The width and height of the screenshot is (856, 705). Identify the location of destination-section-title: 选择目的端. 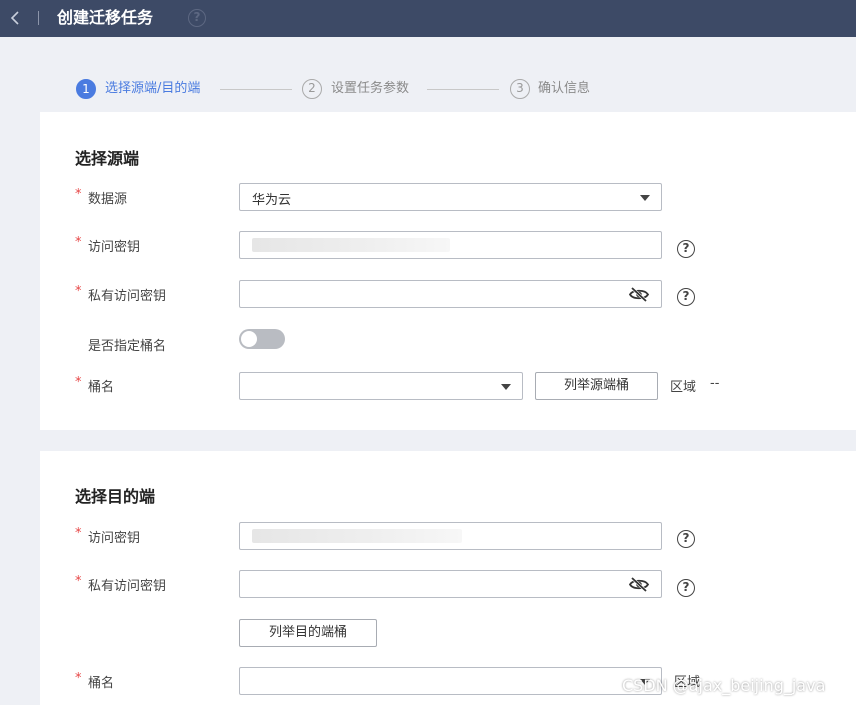
(115, 496).